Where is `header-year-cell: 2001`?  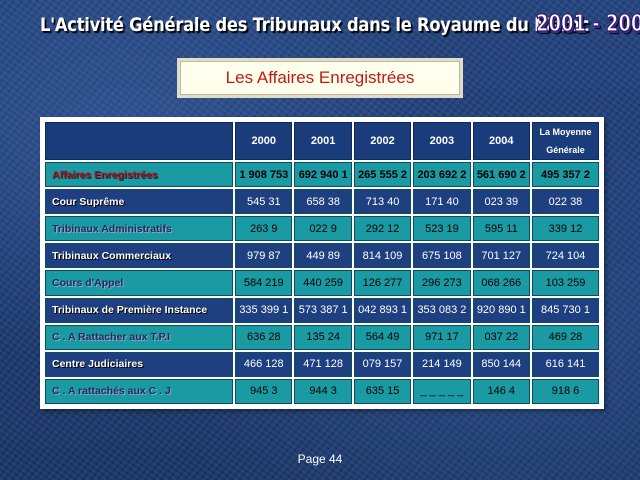
header-year-cell: 2001 is located at coordinates (323, 141).